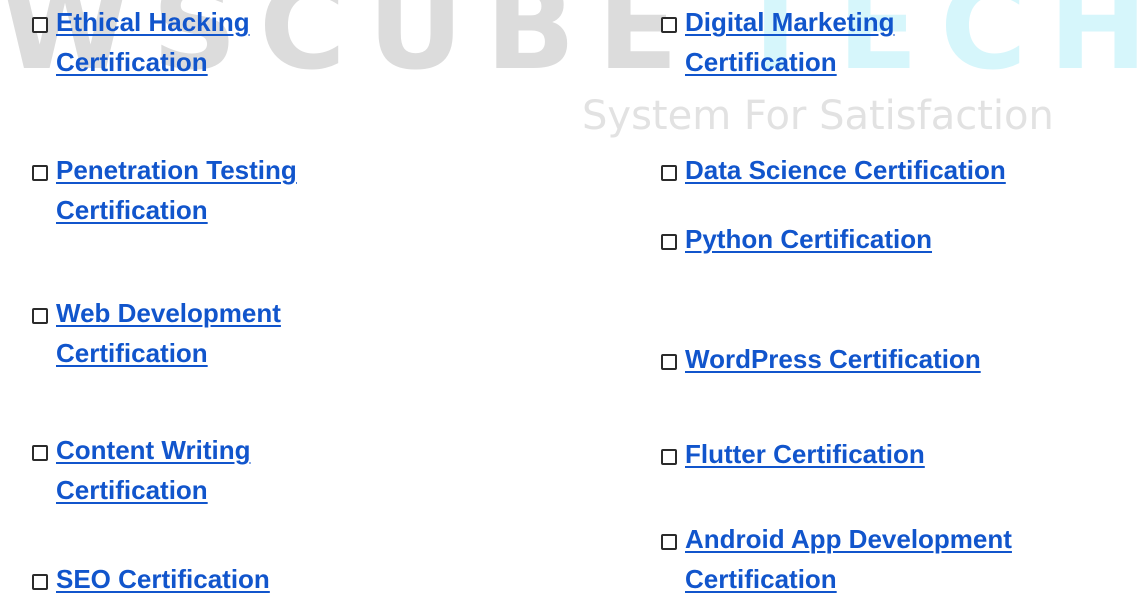 The width and height of the screenshot is (1147, 609). What do you see at coordinates (847, 559) in the screenshot?
I see `link-android-app-development-certification: Android App Development Certification` at bounding box center [847, 559].